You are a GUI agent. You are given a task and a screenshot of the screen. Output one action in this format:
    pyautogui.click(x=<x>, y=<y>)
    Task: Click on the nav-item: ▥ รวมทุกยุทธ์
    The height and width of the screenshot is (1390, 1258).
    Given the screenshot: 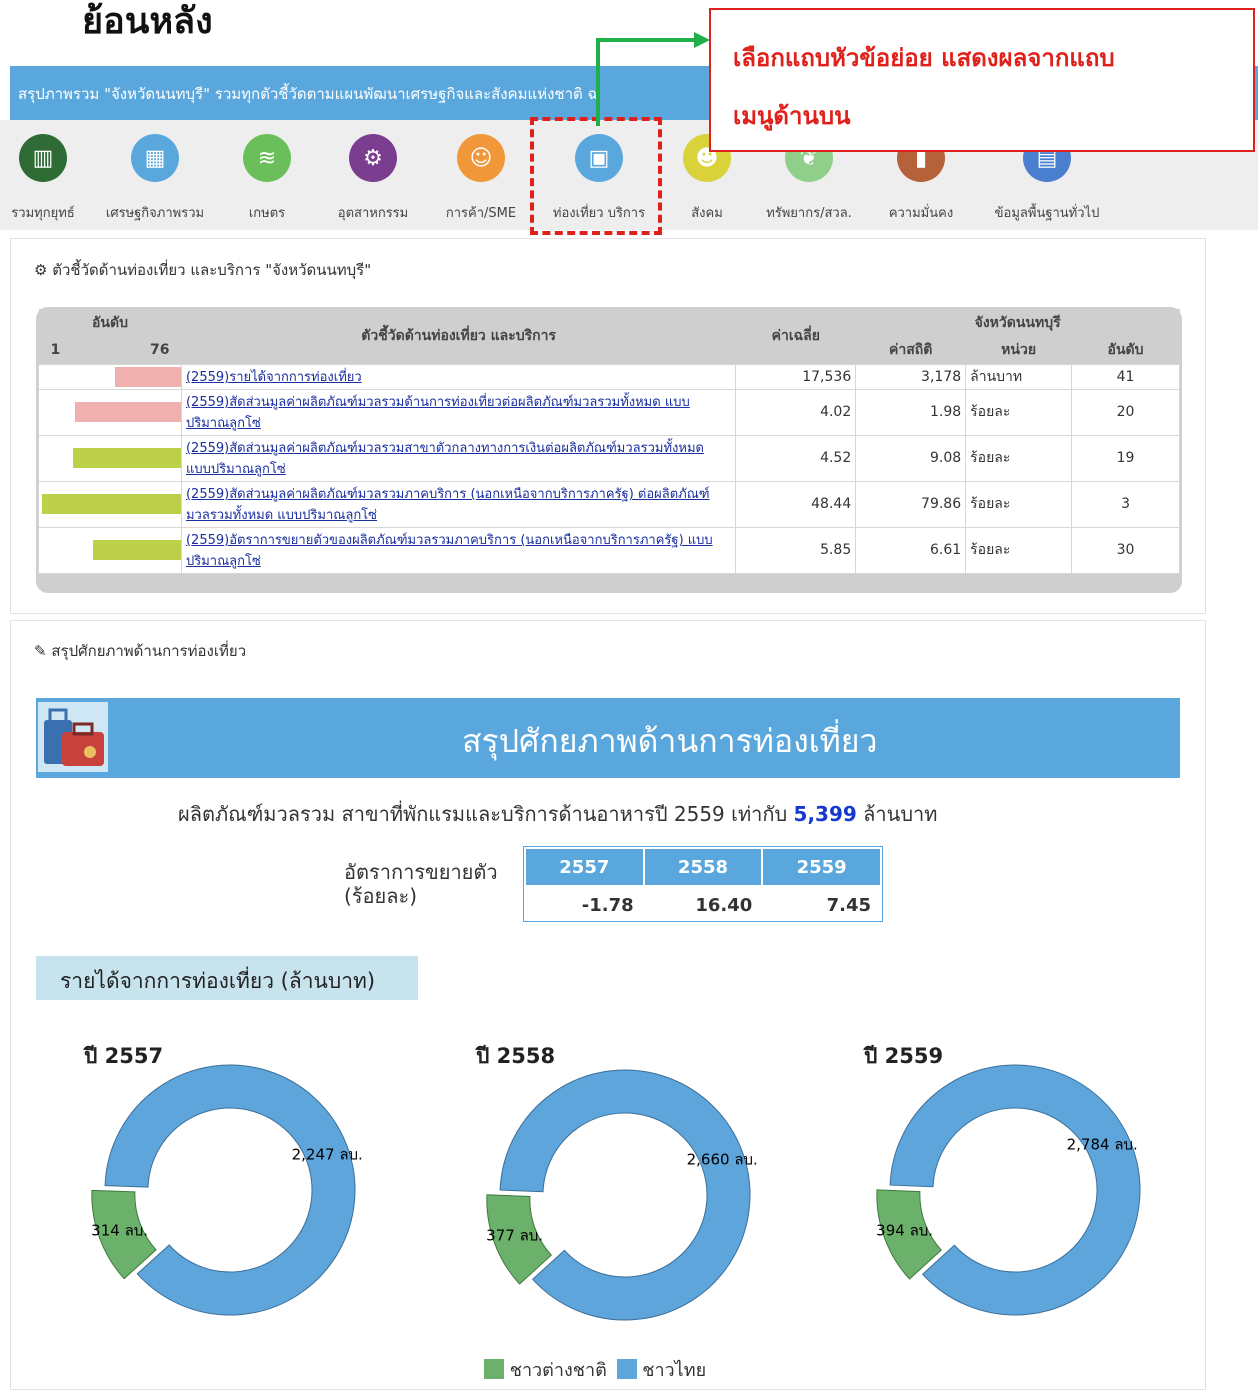 What is the action you would take?
    pyautogui.click(x=49, y=178)
    